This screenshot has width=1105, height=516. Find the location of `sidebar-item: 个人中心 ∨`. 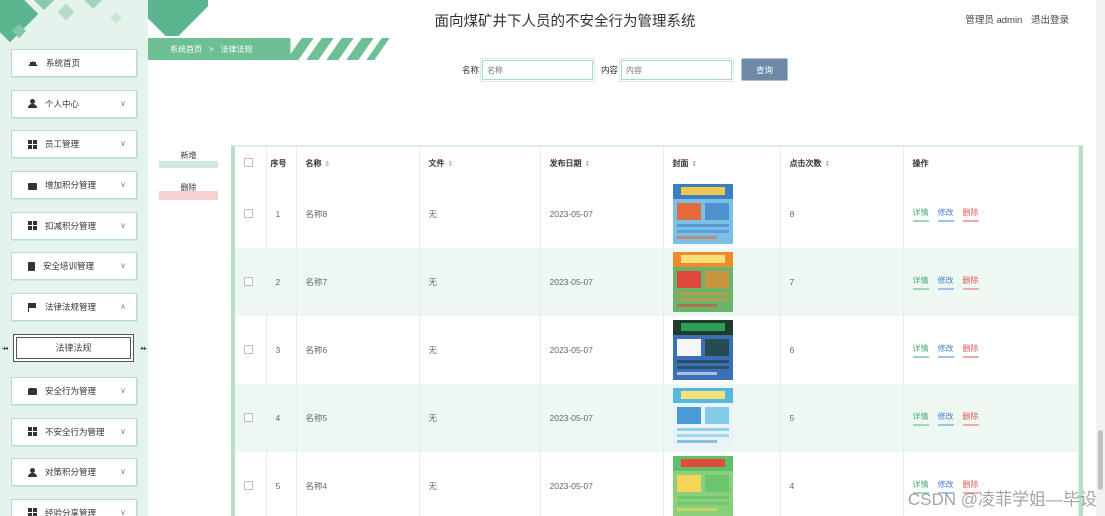

sidebar-item: 个人中心 ∨ is located at coordinates (74, 103).